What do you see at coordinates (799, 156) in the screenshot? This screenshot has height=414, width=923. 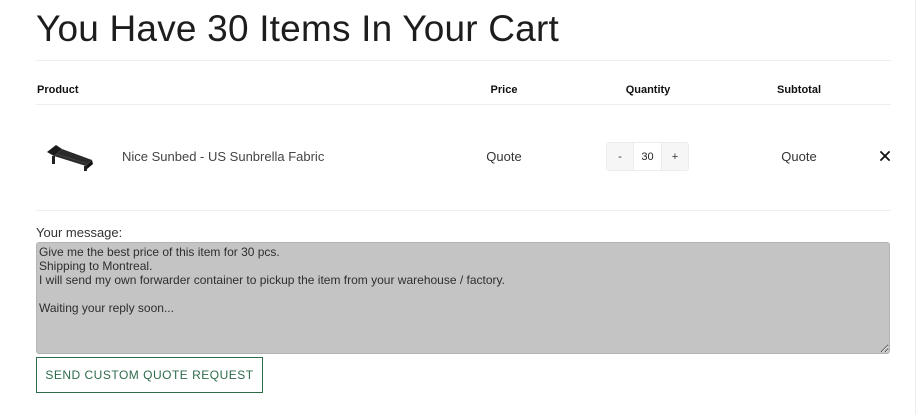 I see `item-subtotal: Quote` at bounding box center [799, 156].